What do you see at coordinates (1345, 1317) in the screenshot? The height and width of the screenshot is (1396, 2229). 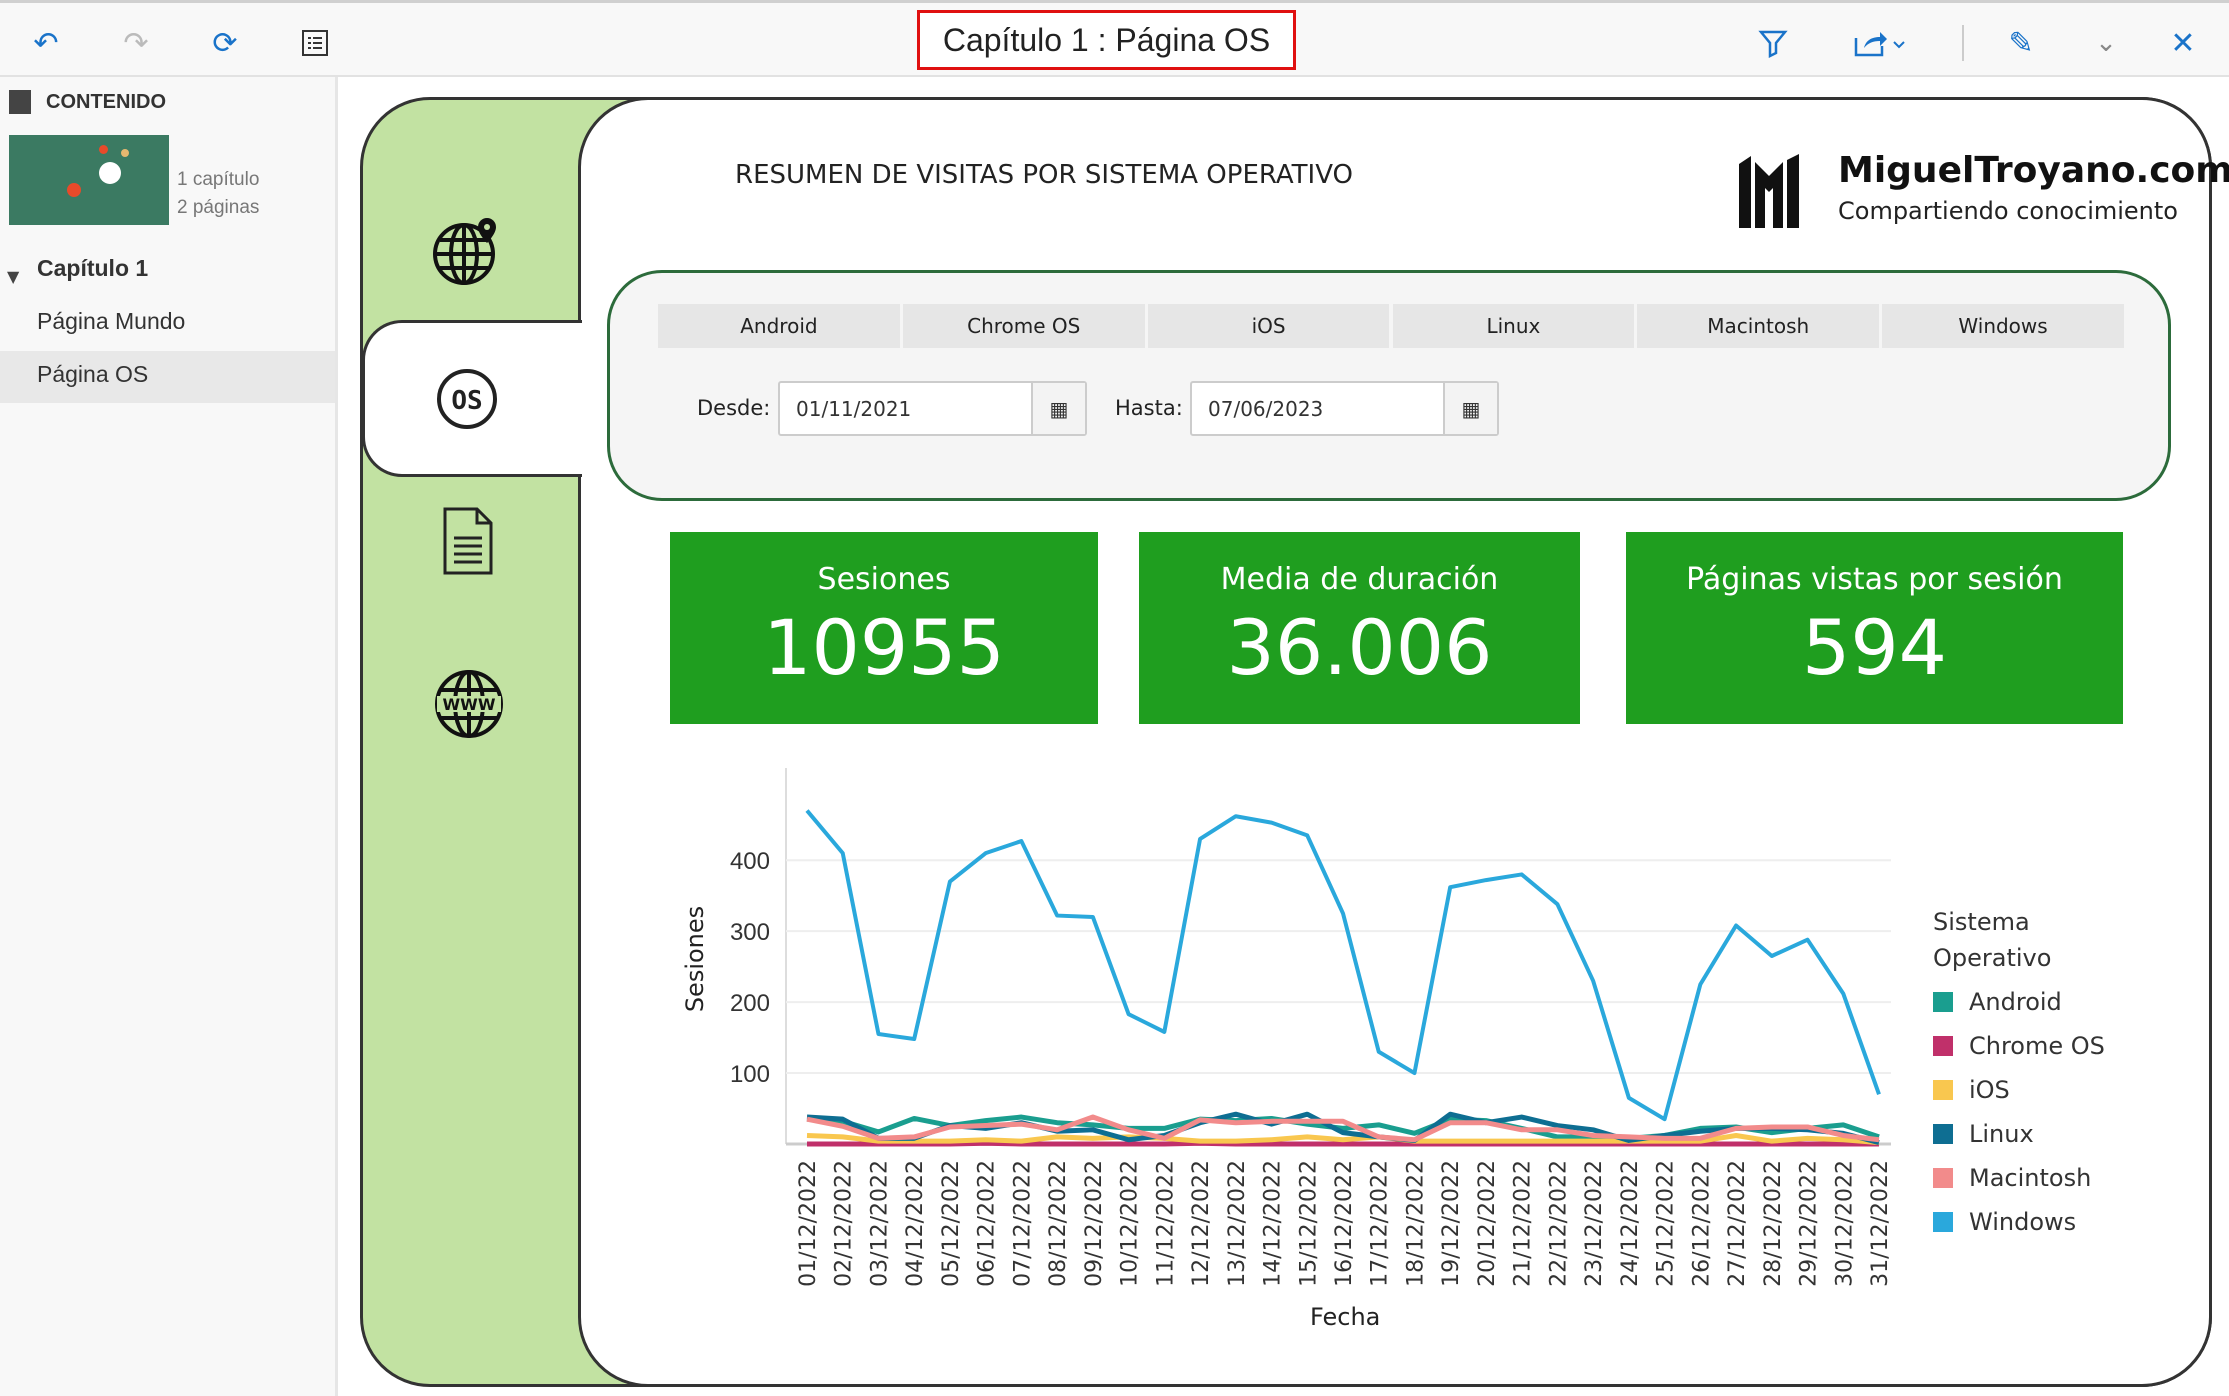 I see `x-axis-label: Fecha` at bounding box center [1345, 1317].